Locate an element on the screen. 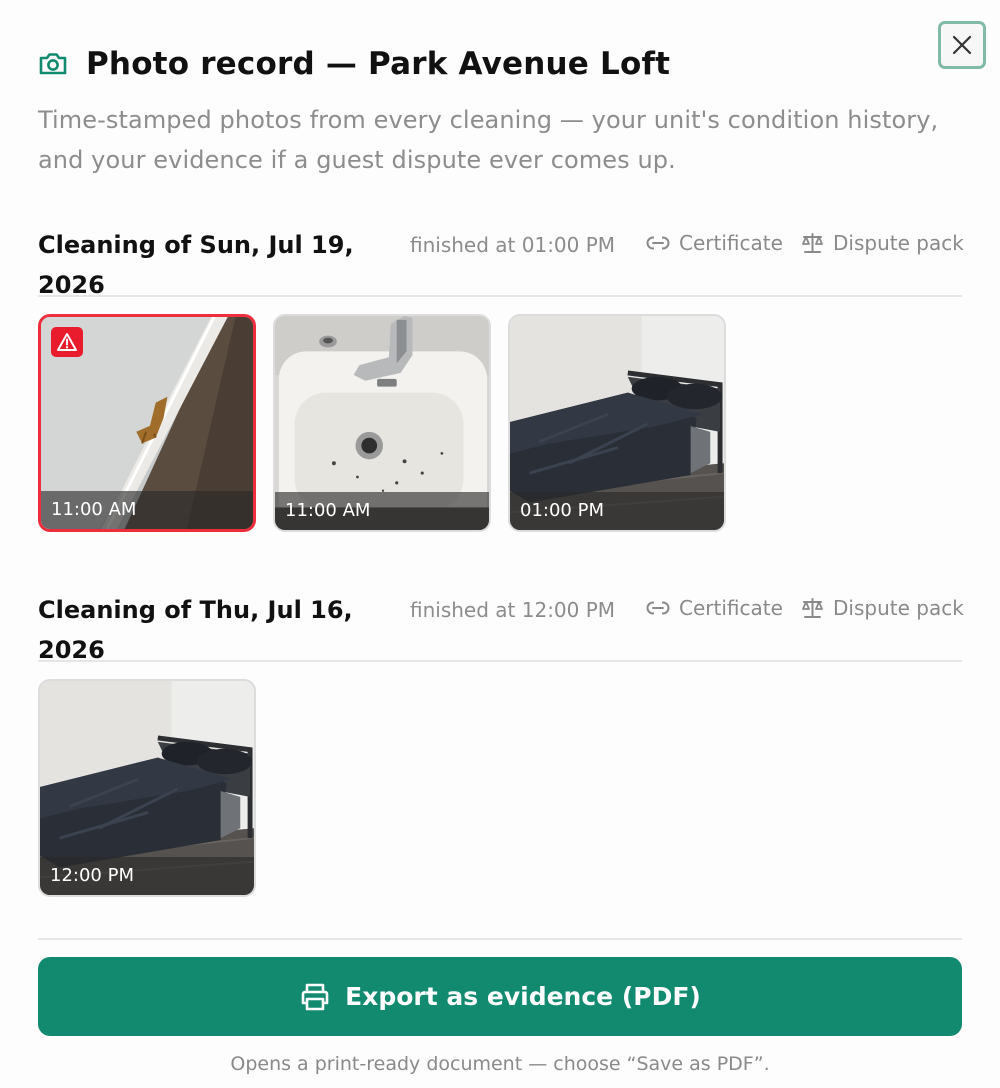 The width and height of the screenshot is (1000, 1088). session-title: Cleaning of Sun, Jul 19, 2026 is located at coordinates (196, 265).